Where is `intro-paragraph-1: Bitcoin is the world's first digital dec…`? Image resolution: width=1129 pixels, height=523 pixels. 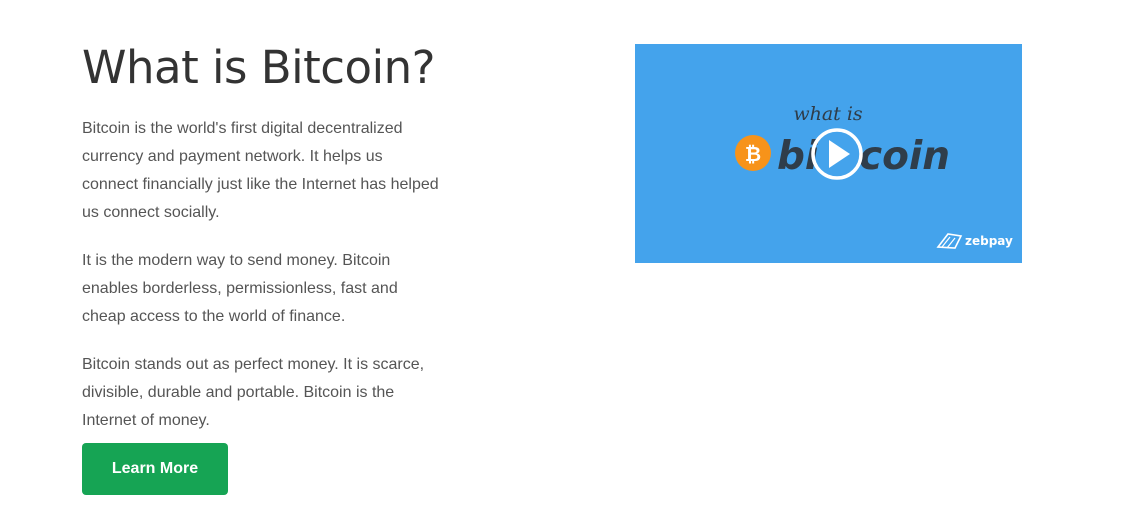 intro-paragraph-1: Bitcoin is the world's first digital dec… is located at coordinates (260, 170).